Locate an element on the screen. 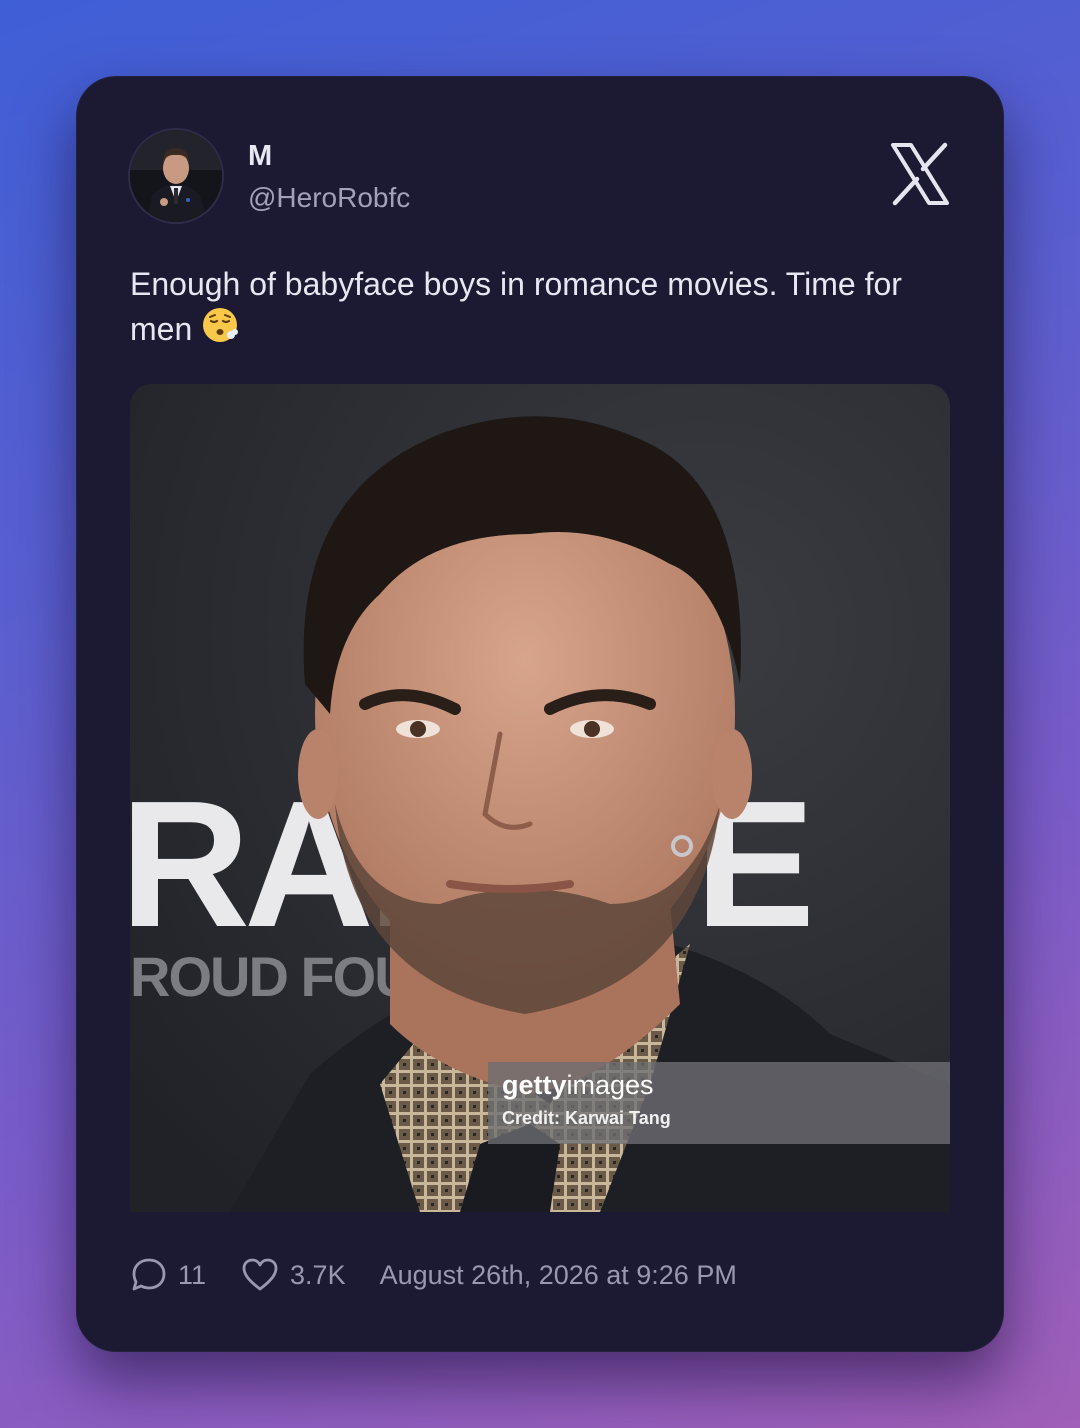  reply-icon is located at coordinates (149, 1274).